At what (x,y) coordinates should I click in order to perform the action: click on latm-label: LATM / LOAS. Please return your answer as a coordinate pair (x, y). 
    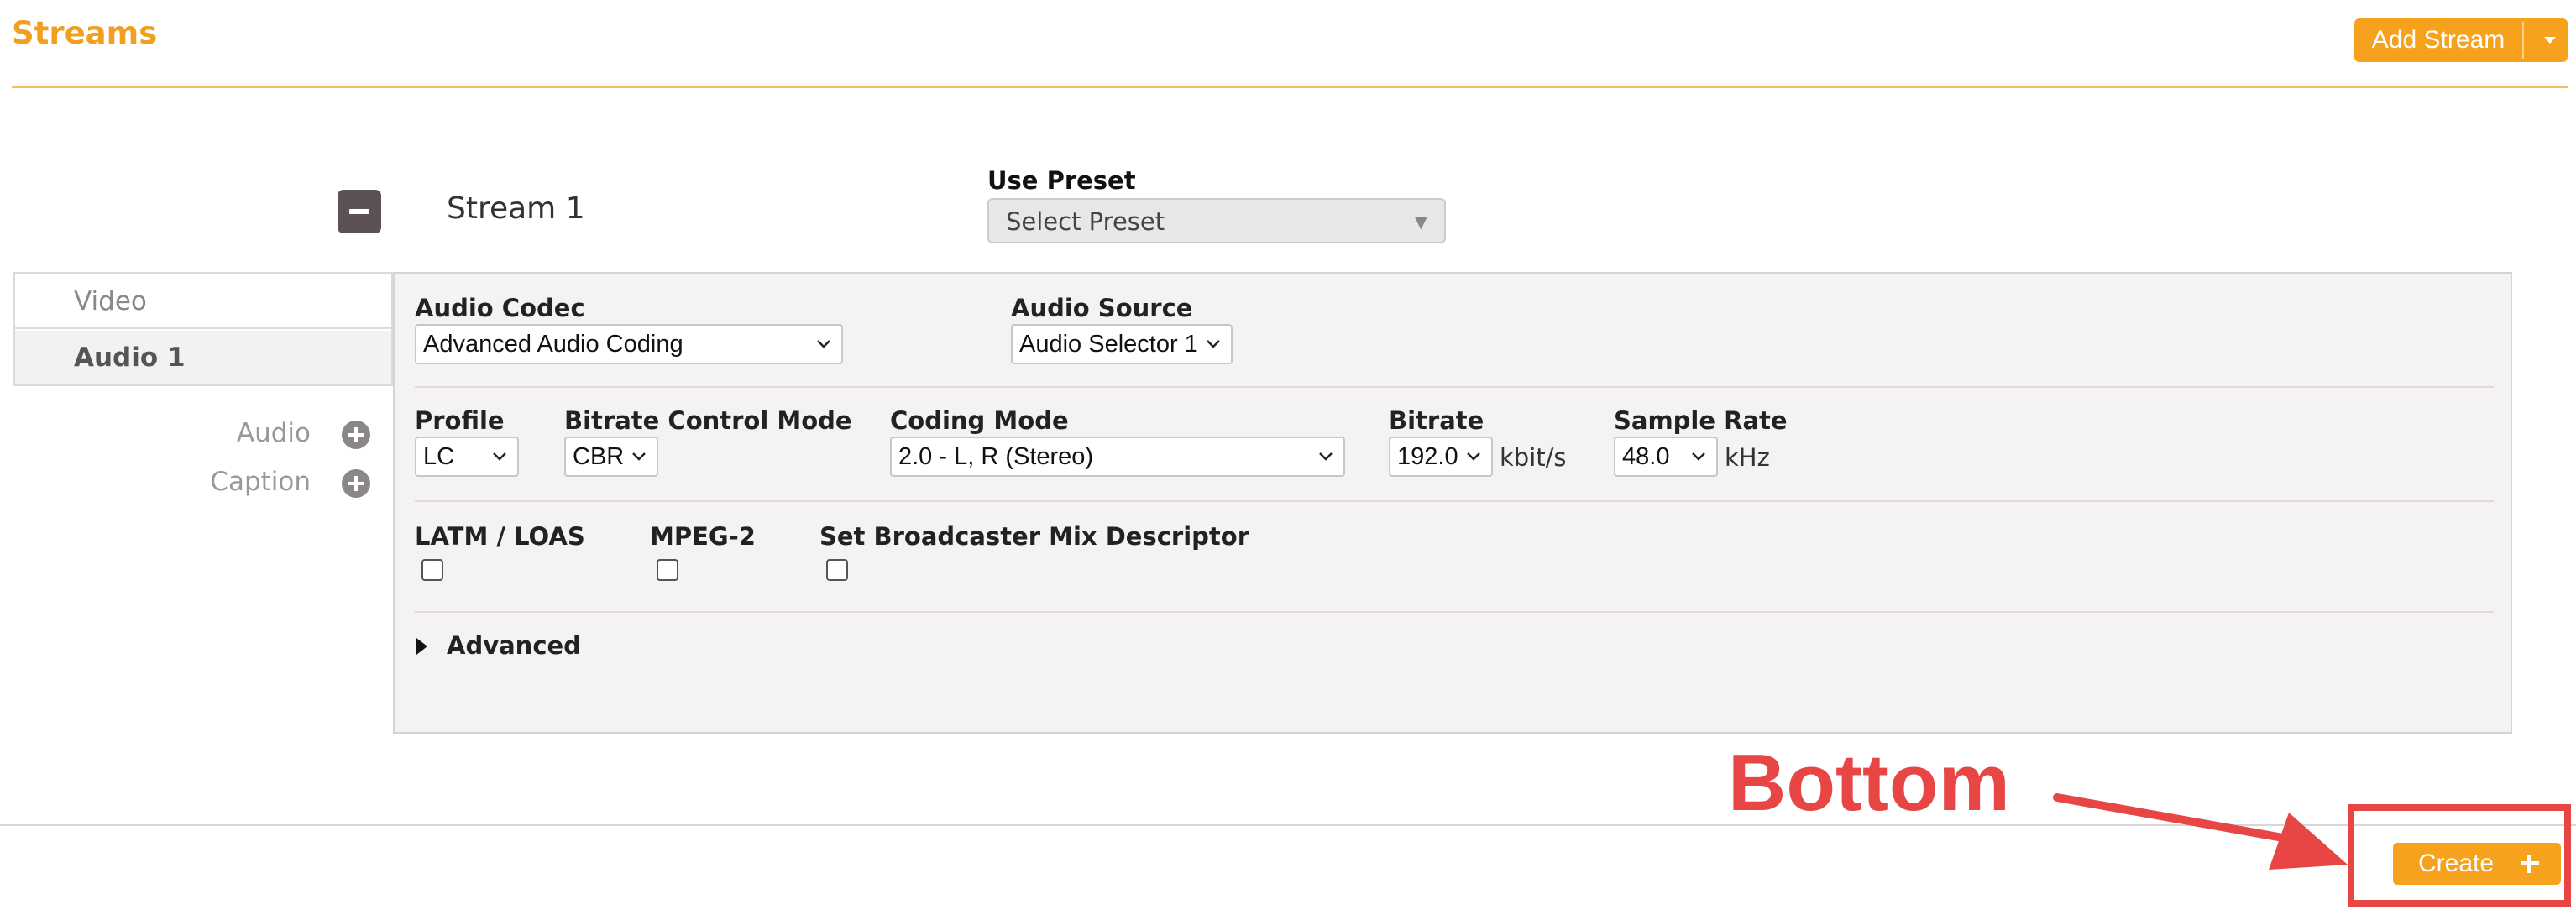
    Looking at the image, I should click on (500, 536).